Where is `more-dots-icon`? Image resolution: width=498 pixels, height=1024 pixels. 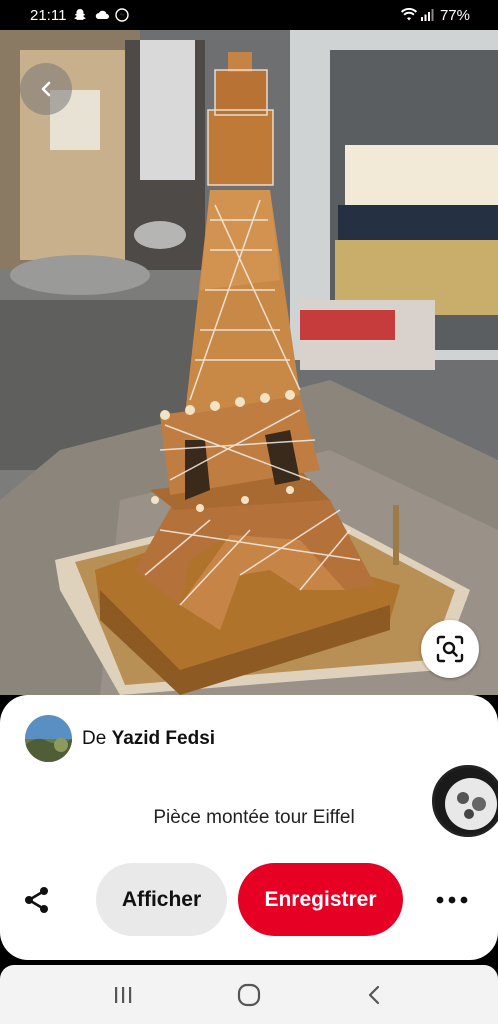
more-dots-icon is located at coordinates (452, 900).